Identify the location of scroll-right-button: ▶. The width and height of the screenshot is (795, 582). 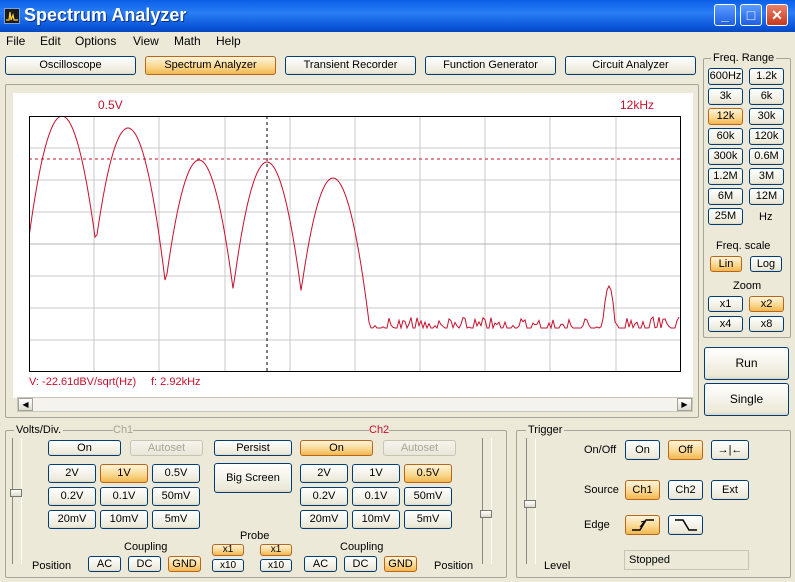
(684, 404).